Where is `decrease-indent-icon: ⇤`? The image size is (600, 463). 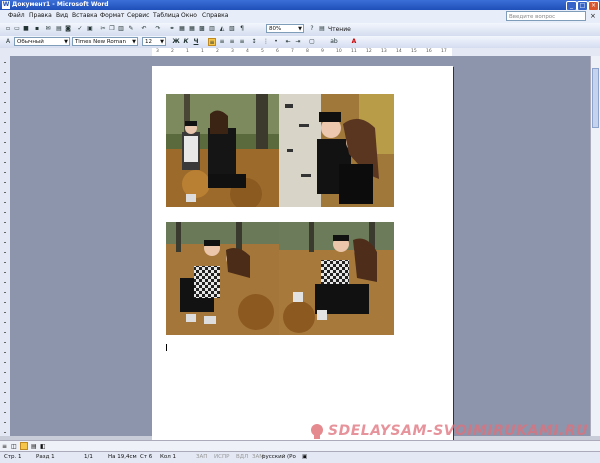
decrease-indent-icon: ⇤ is located at coordinates (288, 42).